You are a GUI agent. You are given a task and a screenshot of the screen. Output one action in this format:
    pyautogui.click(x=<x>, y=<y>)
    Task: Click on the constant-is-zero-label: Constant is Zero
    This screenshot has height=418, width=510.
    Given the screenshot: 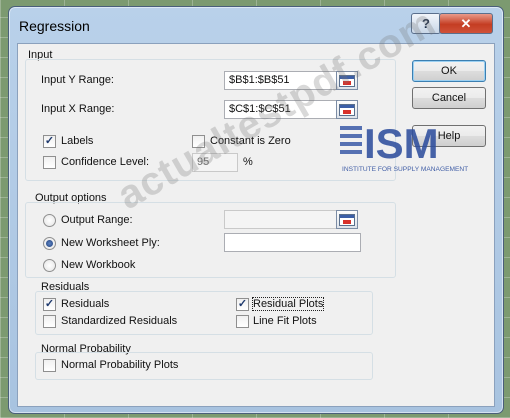 What is the action you would take?
    pyautogui.click(x=250, y=141)
    